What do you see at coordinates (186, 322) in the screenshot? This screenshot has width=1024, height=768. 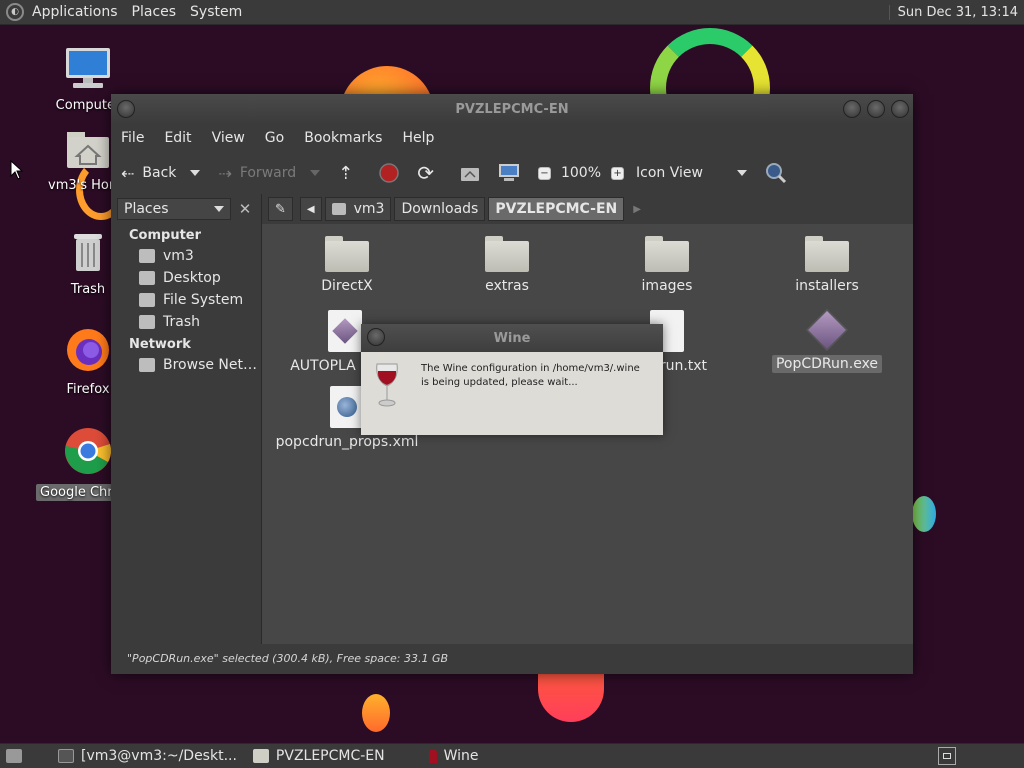 I see `sidebar-item-trash: Trash` at bounding box center [186, 322].